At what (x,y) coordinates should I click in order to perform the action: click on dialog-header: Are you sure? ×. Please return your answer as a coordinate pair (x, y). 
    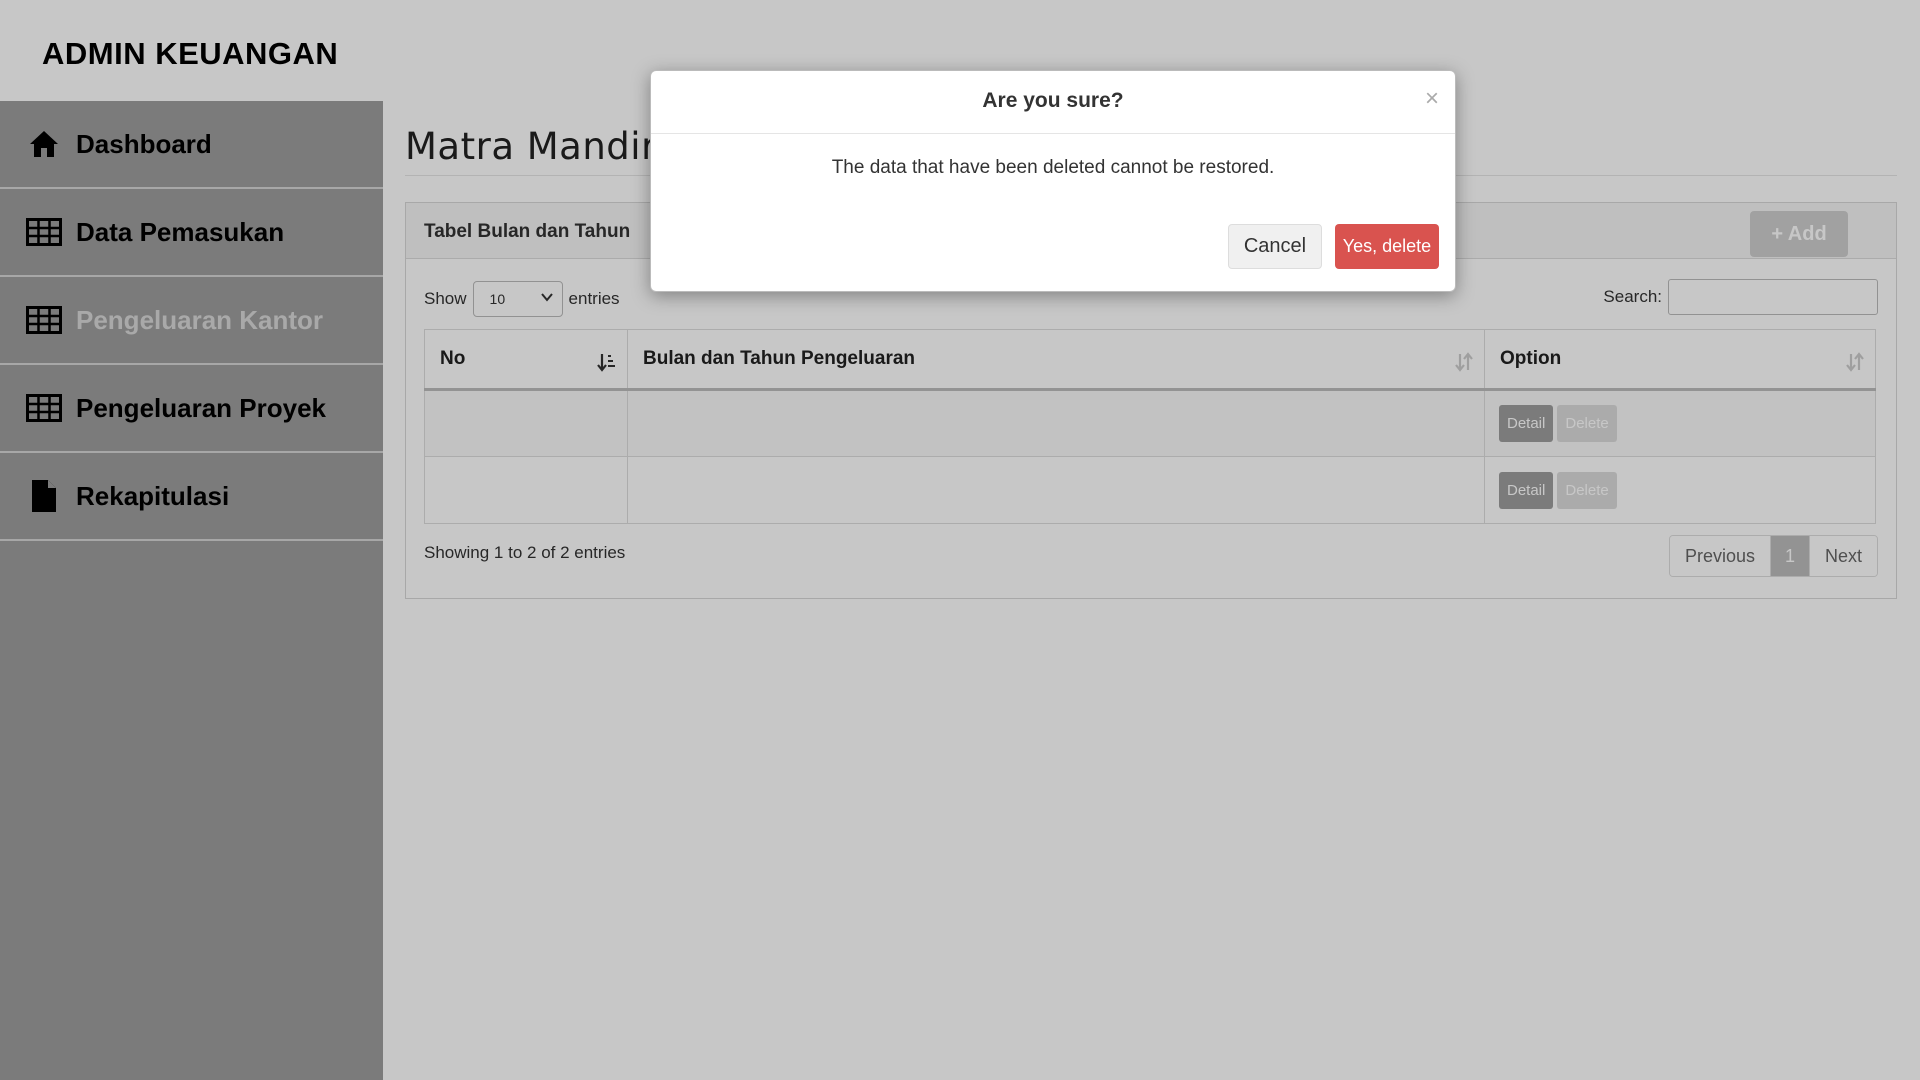
    Looking at the image, I should click on (1053, 102).